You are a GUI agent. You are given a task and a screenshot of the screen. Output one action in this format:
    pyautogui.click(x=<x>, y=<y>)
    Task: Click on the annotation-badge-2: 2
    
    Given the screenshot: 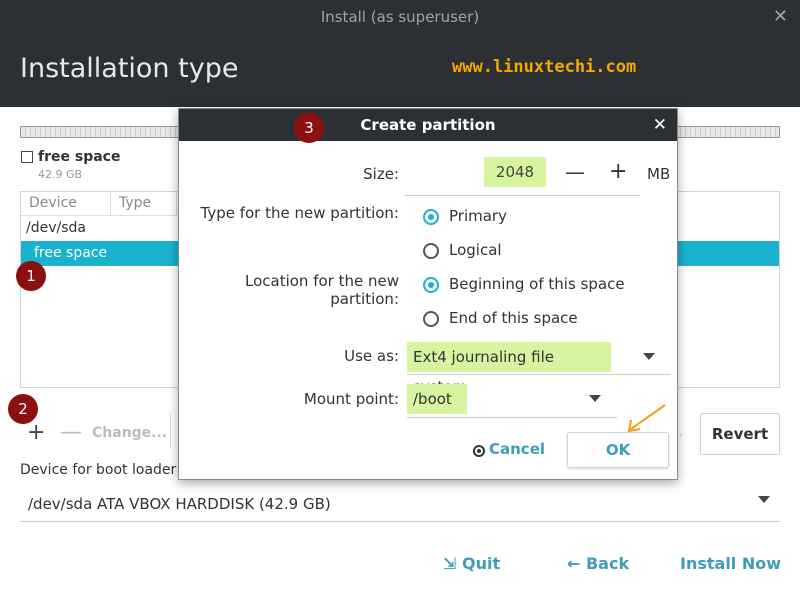 What is the action you would take?
    pyautogui.click(x=23, y=409)
    